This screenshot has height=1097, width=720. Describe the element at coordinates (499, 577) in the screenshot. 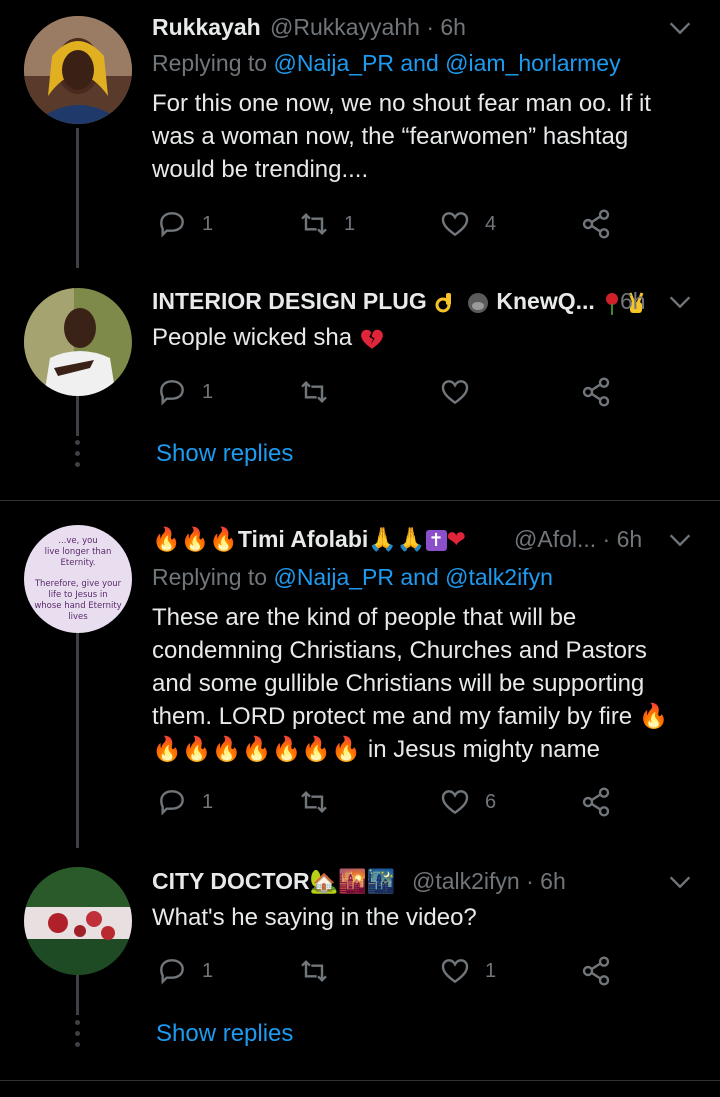

I see `reply-user-link: @talk2ifyn` at that location.